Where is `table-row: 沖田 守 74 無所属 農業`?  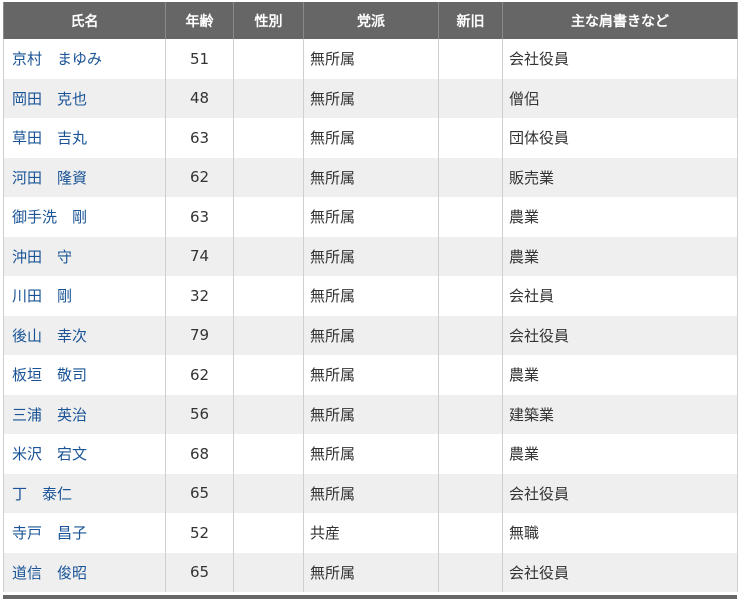 table-row: 沖田 守 74 無所属 農業 is located at coordinates (370, 256).